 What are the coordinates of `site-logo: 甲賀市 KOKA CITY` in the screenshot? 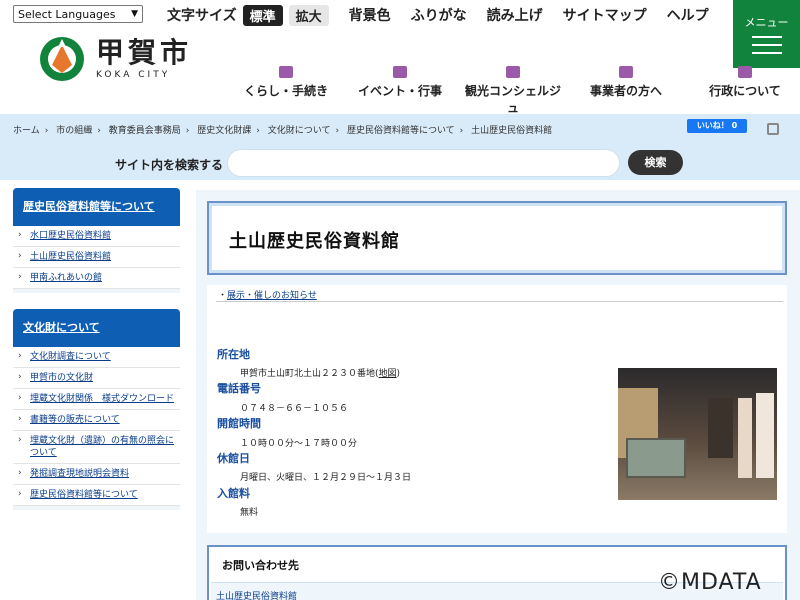 It's located at (115, 59).